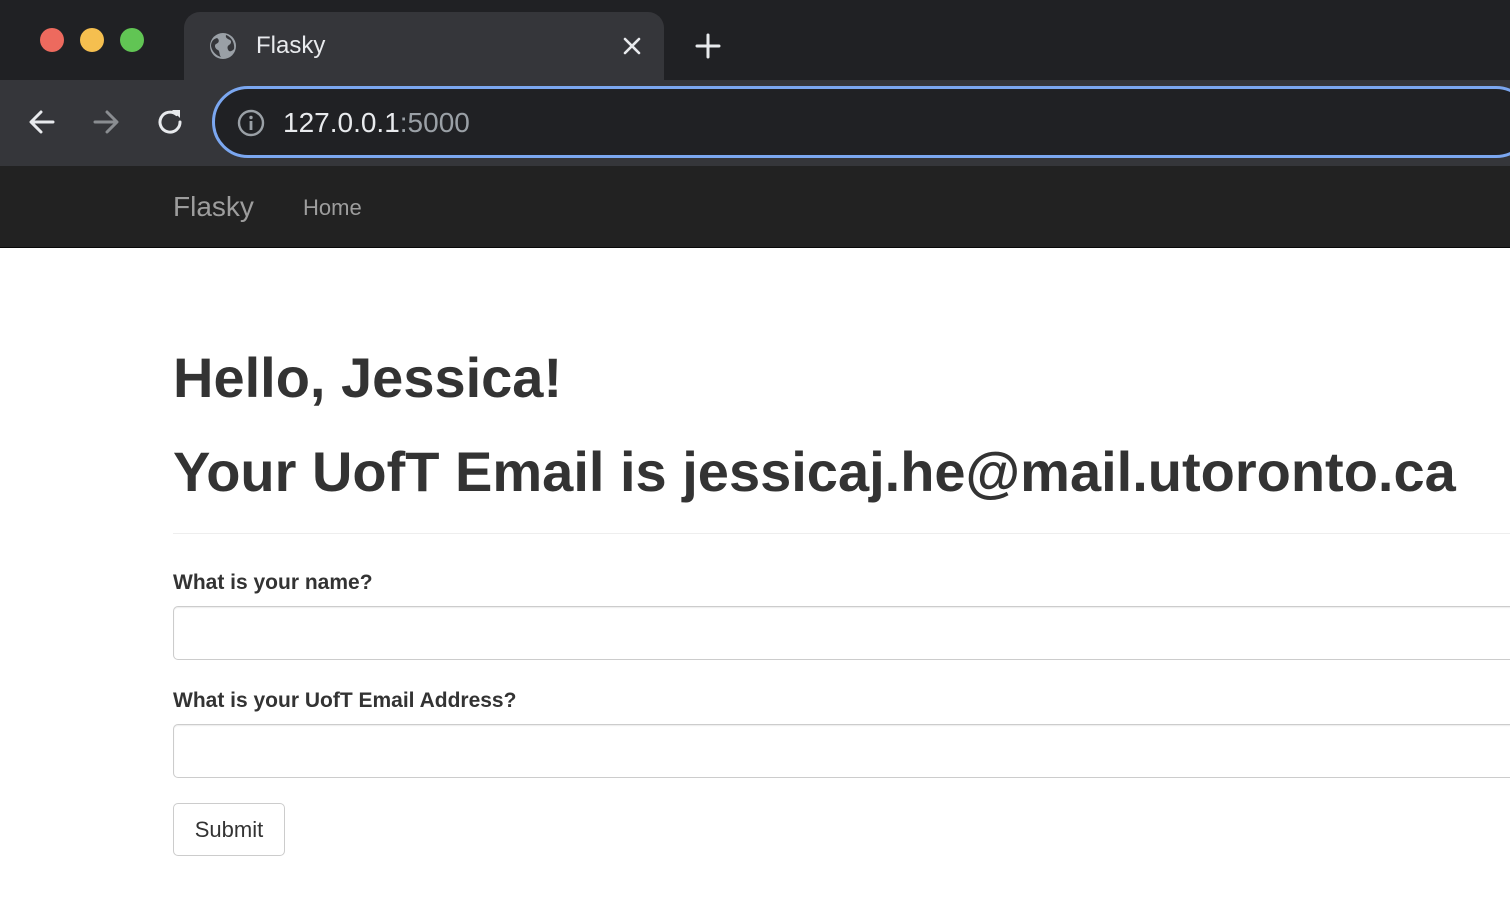  I want to click on name-label: What is your name?, so click(273, 582).